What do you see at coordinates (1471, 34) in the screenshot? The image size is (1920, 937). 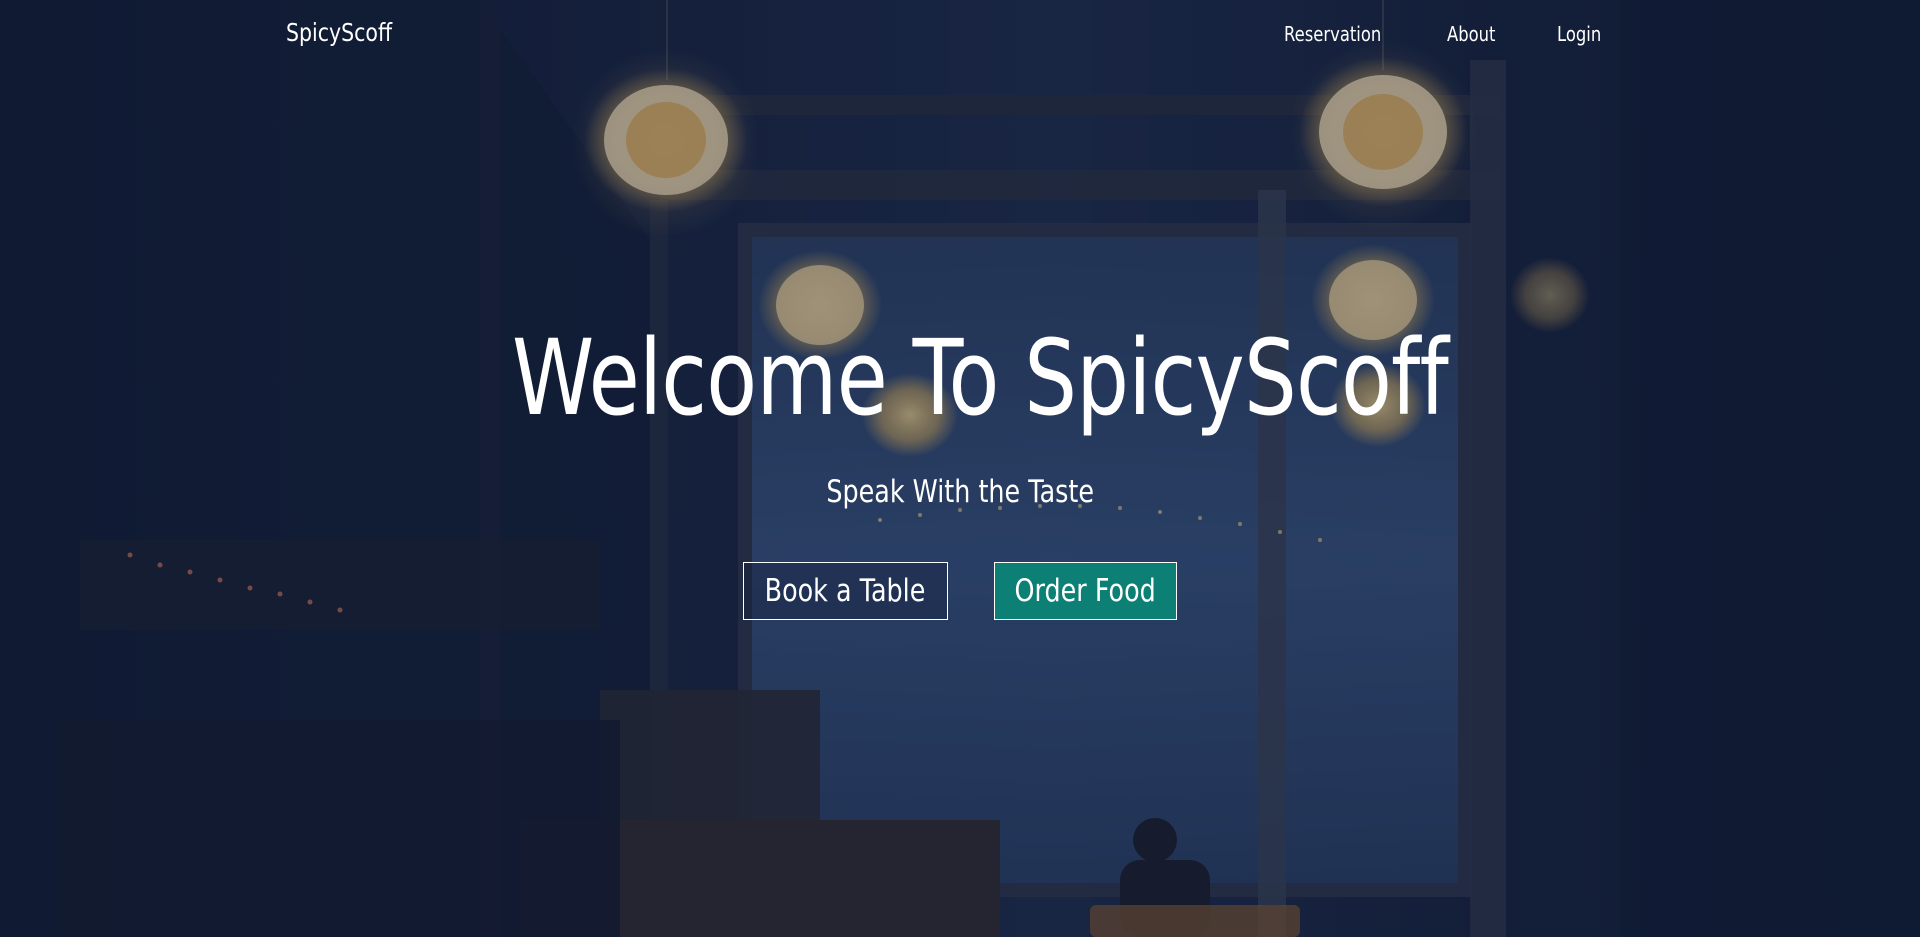 I see `nav-link-about: About` at bounding box center [1471, 34].